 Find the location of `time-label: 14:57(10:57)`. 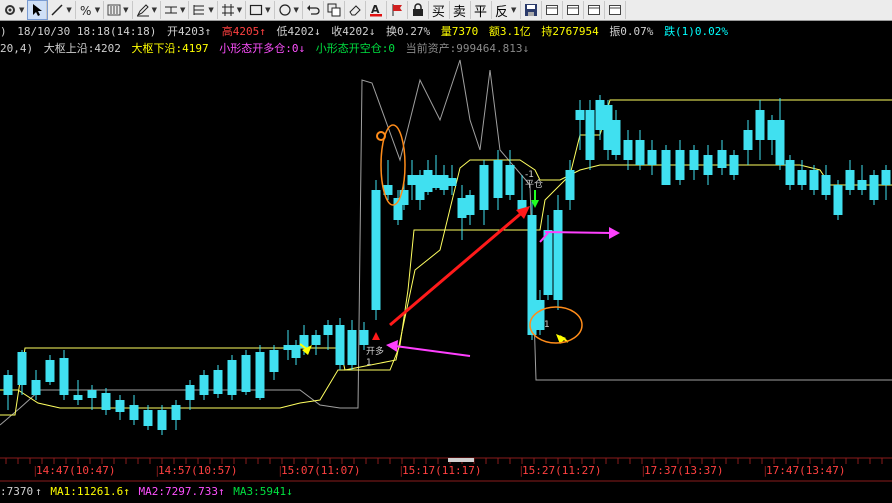

time-label: 14:57(10:57) is located at coordinates (198, 470).